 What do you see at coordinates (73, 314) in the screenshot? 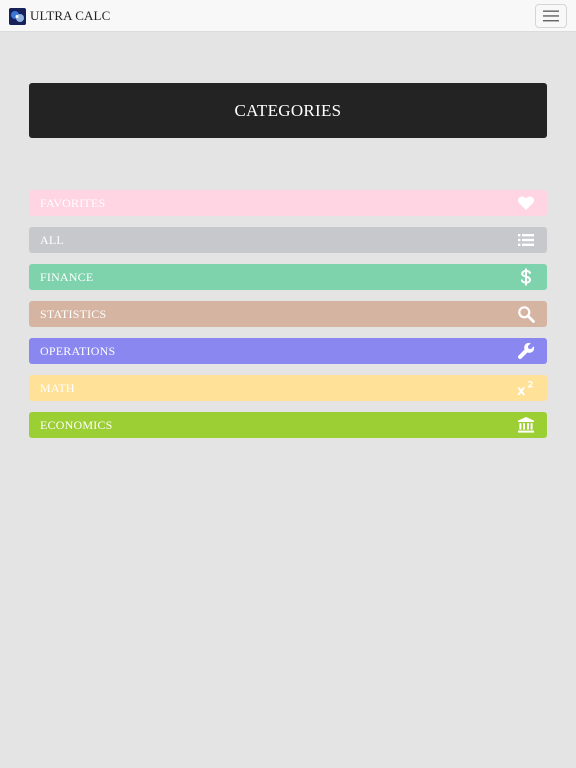
I see `category-label: STATISTICS` at bounding box center [73, 314].